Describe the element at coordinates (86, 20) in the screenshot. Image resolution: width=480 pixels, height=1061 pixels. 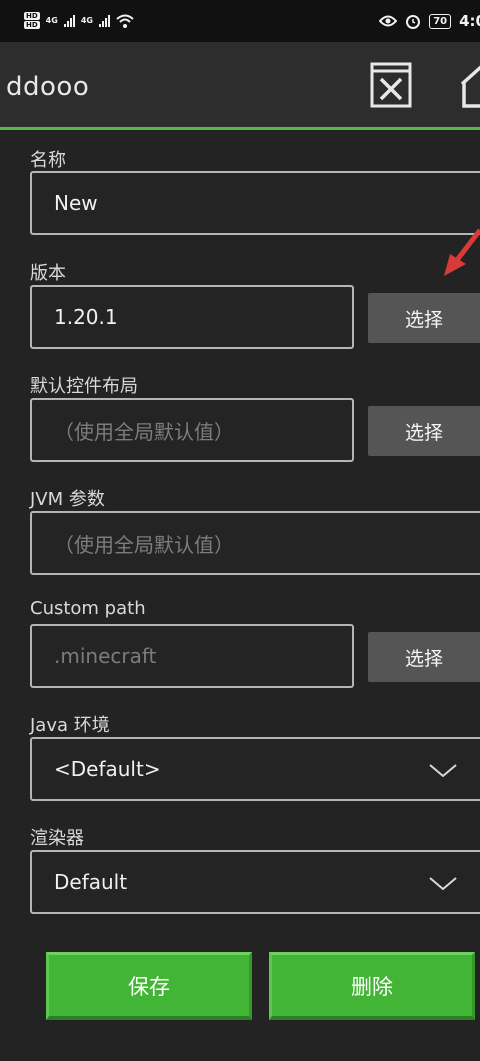
I see `network-type-2: 4G` at that location.